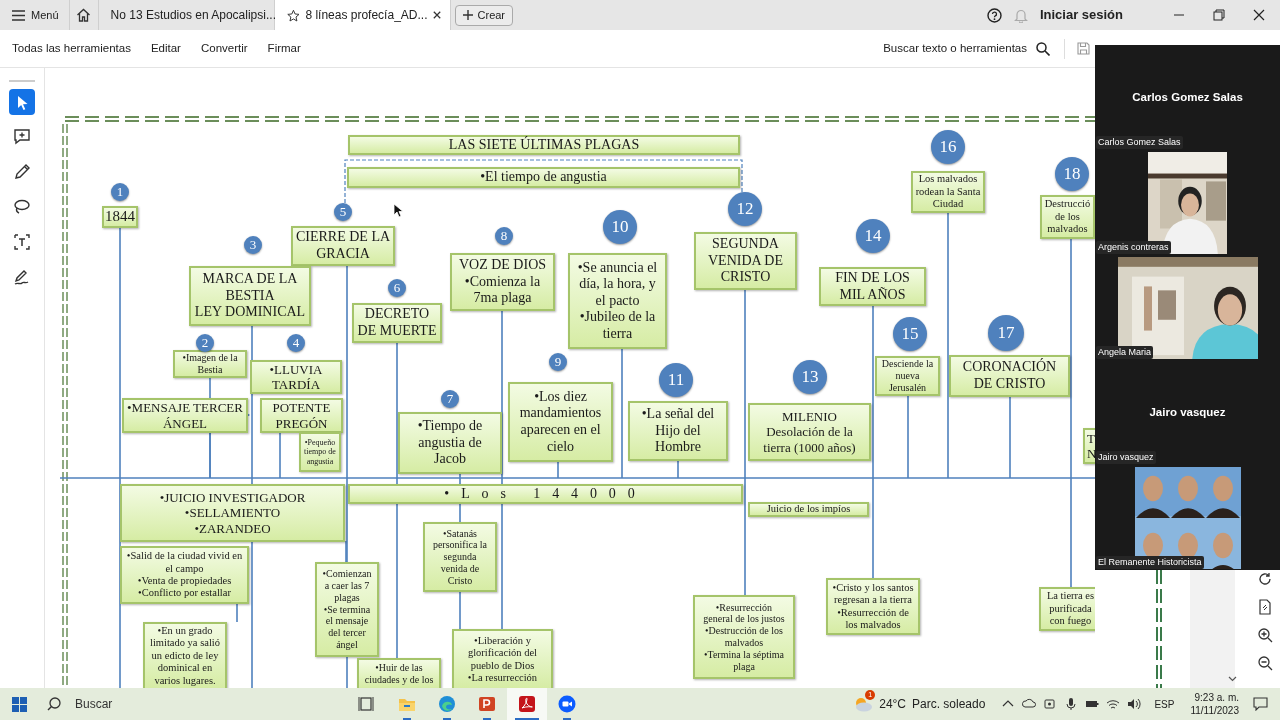 The width and height of the screenshot is (1280, 720). I want to click on diagram-box: Destrucció de los malvados, so click(1067, 217).